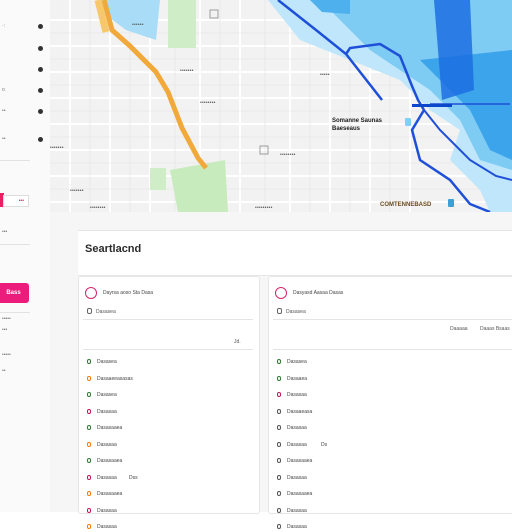 This screenshot has width=512, height=532. Describe the element at coordinates (495, 329) in the screenshot. I see `column-header: Daaas Bsaas` at that location.